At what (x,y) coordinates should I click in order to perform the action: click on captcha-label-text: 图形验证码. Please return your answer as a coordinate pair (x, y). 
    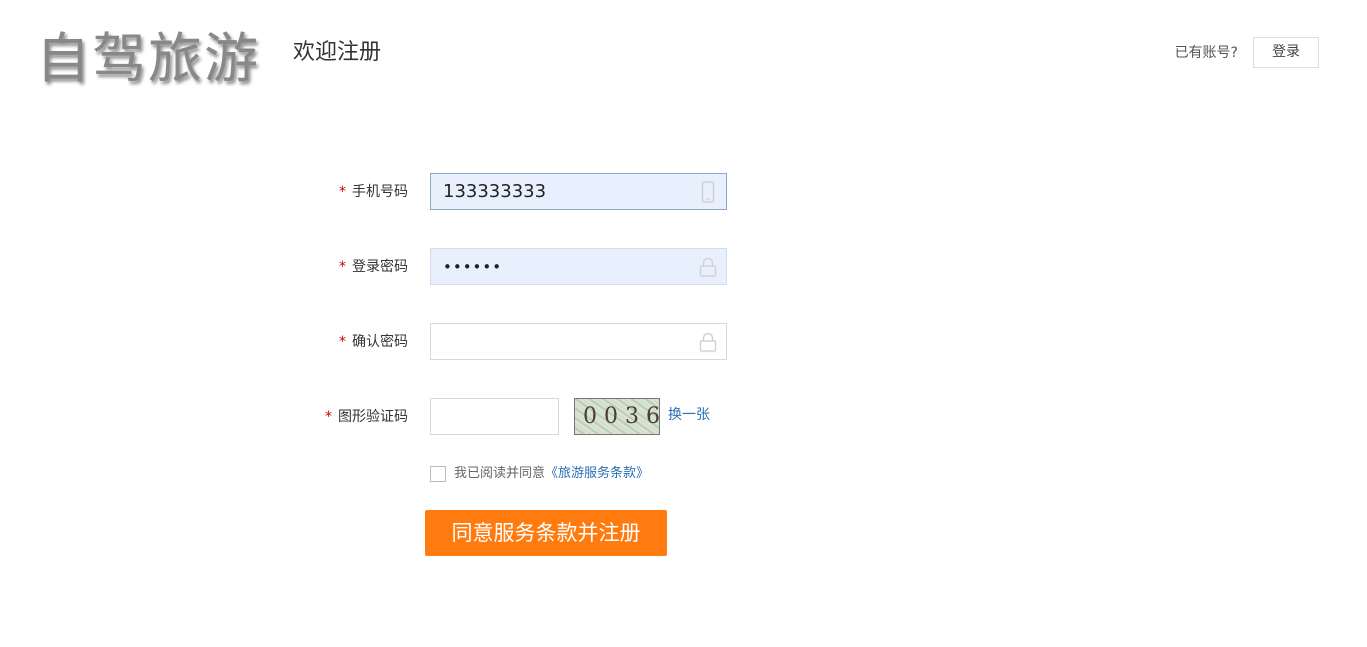
    Looking at the image, I should click on (373, 417).